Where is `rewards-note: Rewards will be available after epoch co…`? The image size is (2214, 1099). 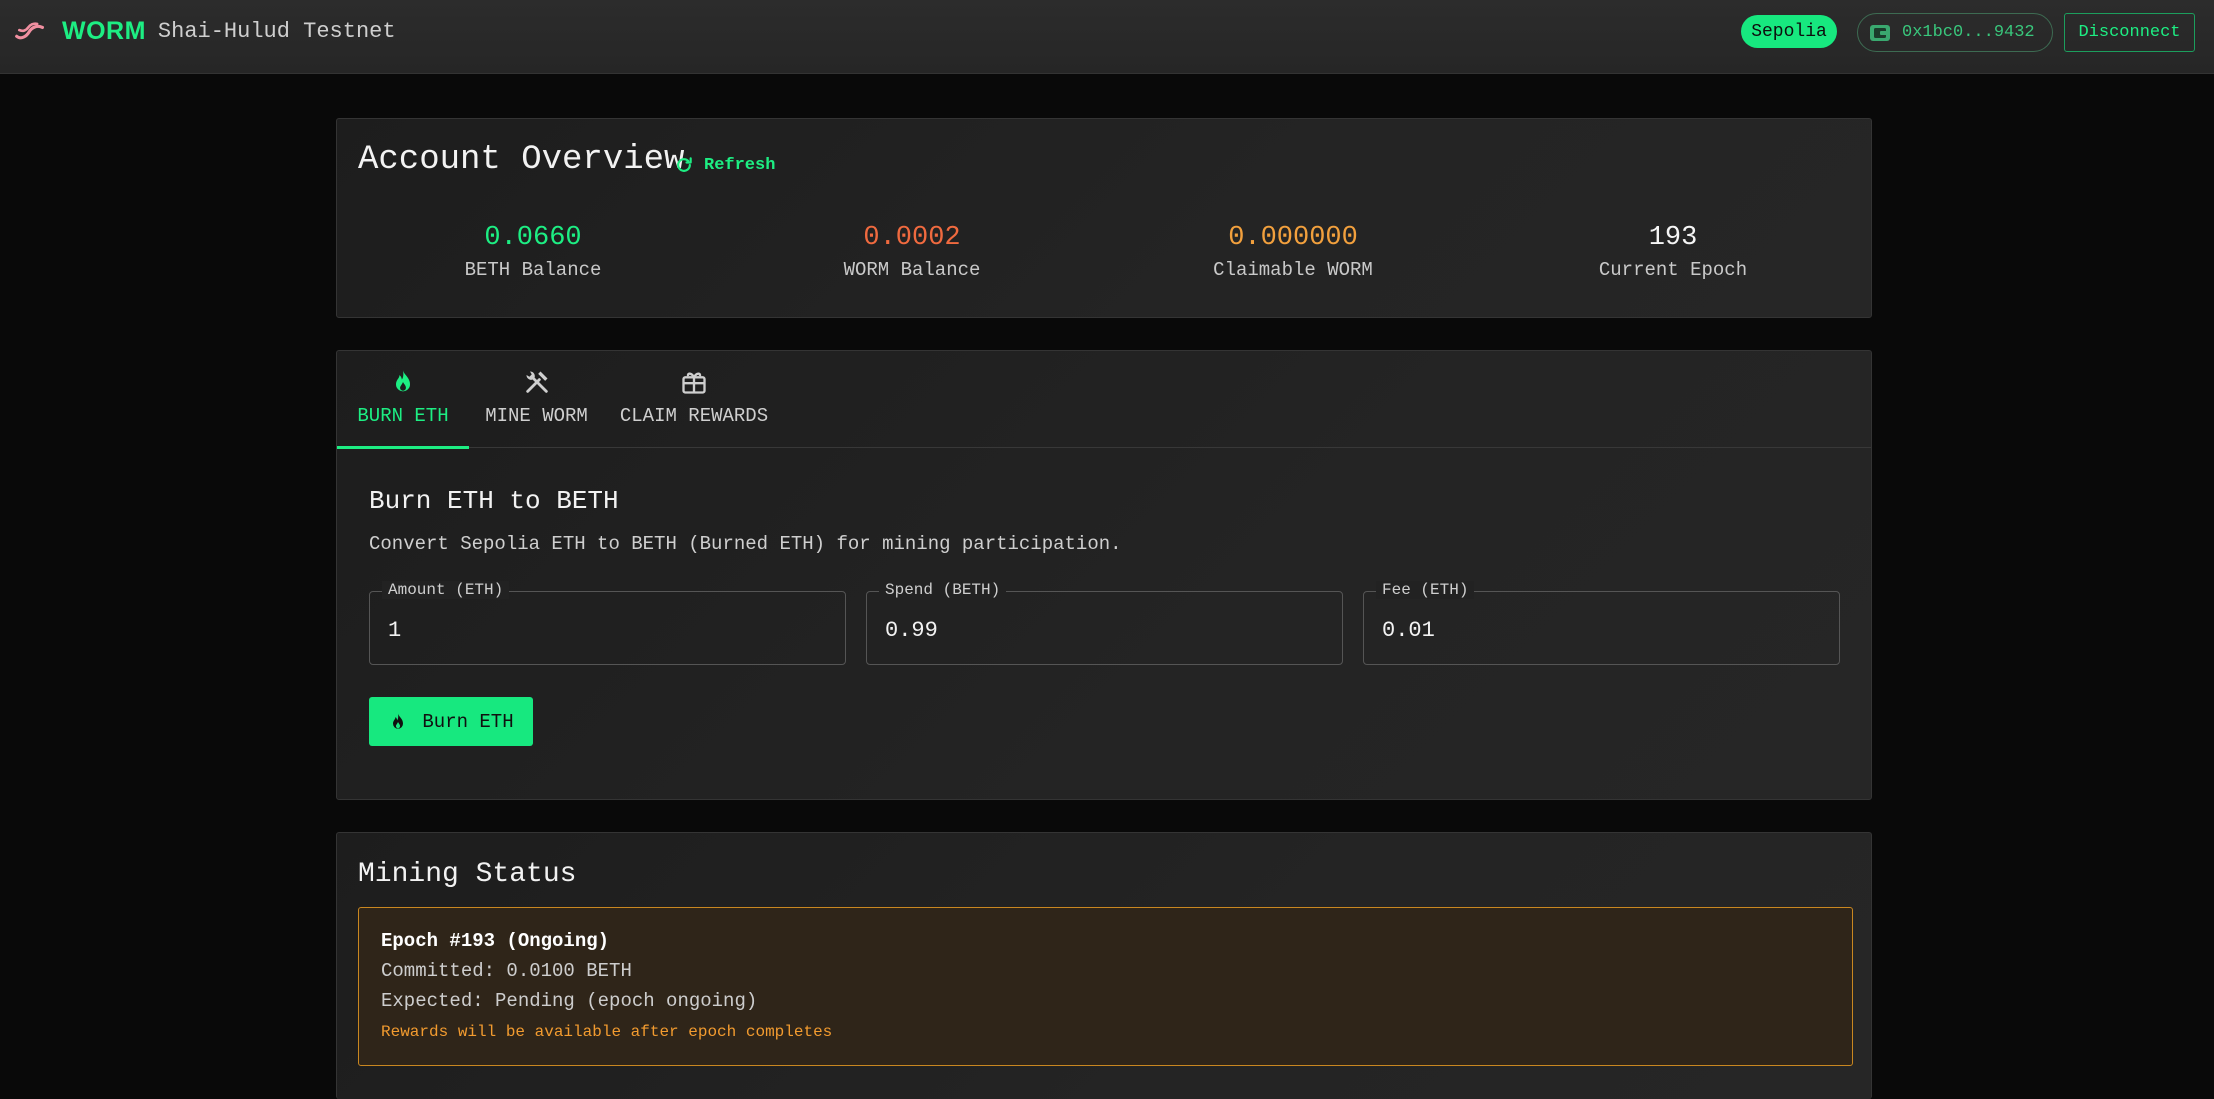 rewards-note: Rewards will be available after epoch co… is located at coordinates (607, 1032).